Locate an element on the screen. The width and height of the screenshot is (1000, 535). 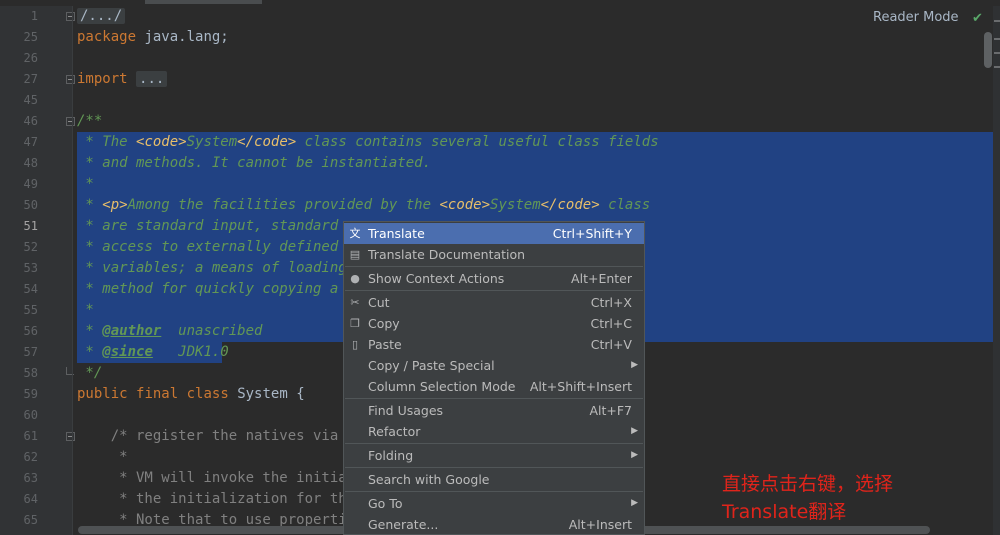
menu-item-shortcut: Ctrl+Shift+Y is located at coordinates (592, 233).